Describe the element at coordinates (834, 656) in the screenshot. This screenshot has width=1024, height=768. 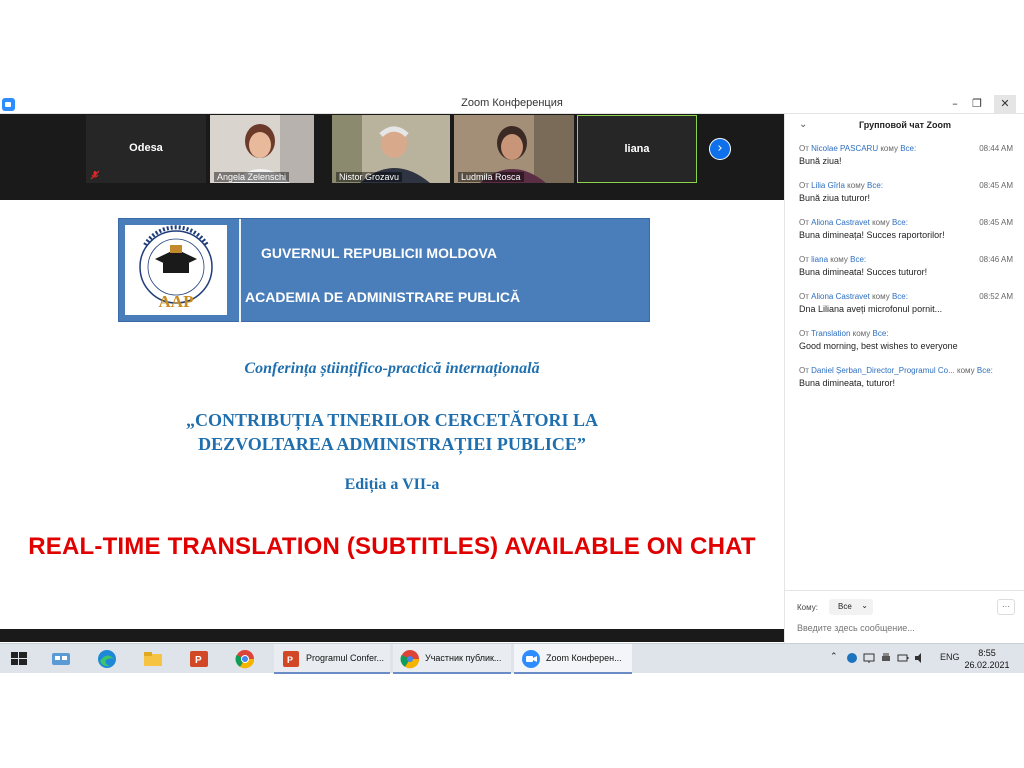
I see `show-hidden-icons-button: ⌃` at that location.